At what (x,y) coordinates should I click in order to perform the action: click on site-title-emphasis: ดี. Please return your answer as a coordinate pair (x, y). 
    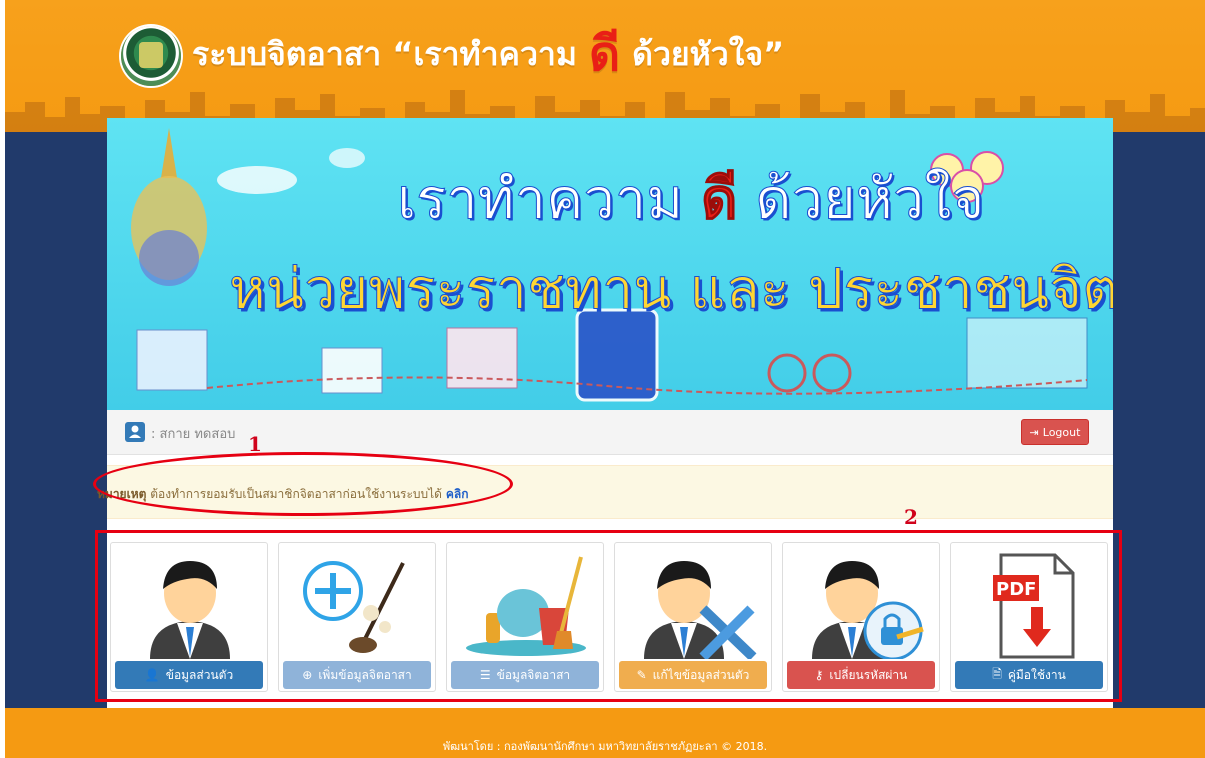
    Looking at the image, I should click on (604, 54).